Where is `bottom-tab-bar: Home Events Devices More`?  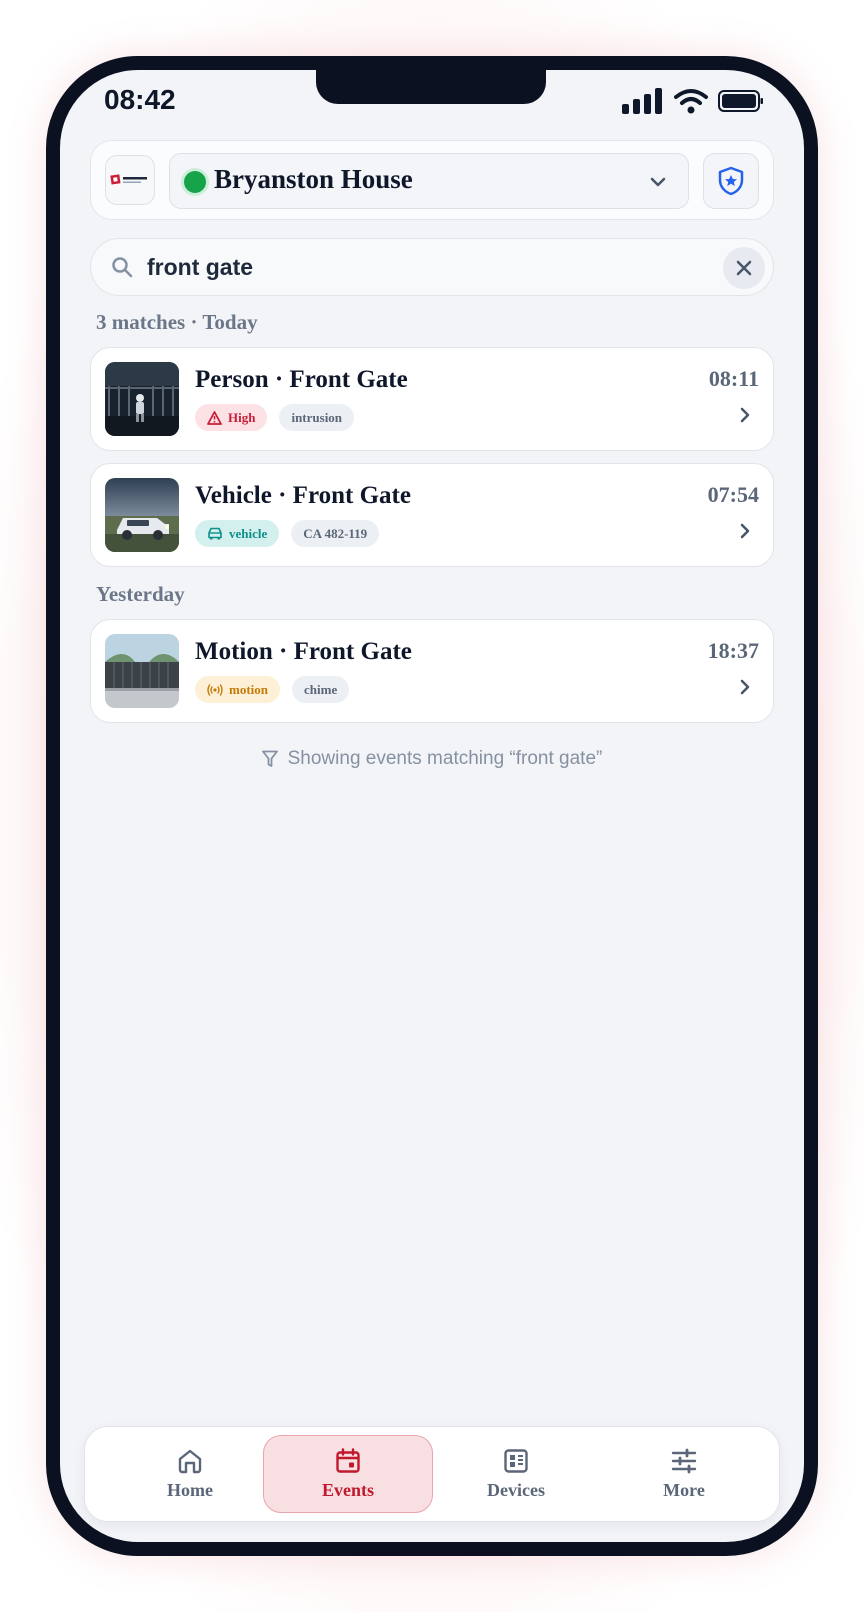 bottom-tab-bar: Home Events Devices More is located at coordinates (432, 1474).